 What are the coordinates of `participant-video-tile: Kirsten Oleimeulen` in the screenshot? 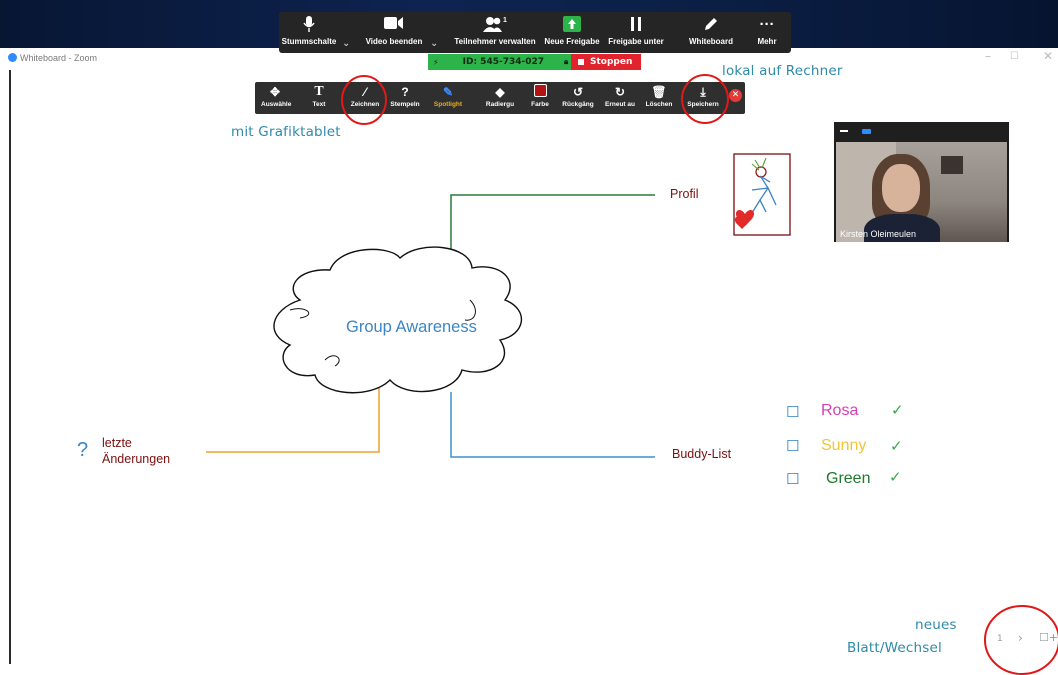 It's located at (921, 182).